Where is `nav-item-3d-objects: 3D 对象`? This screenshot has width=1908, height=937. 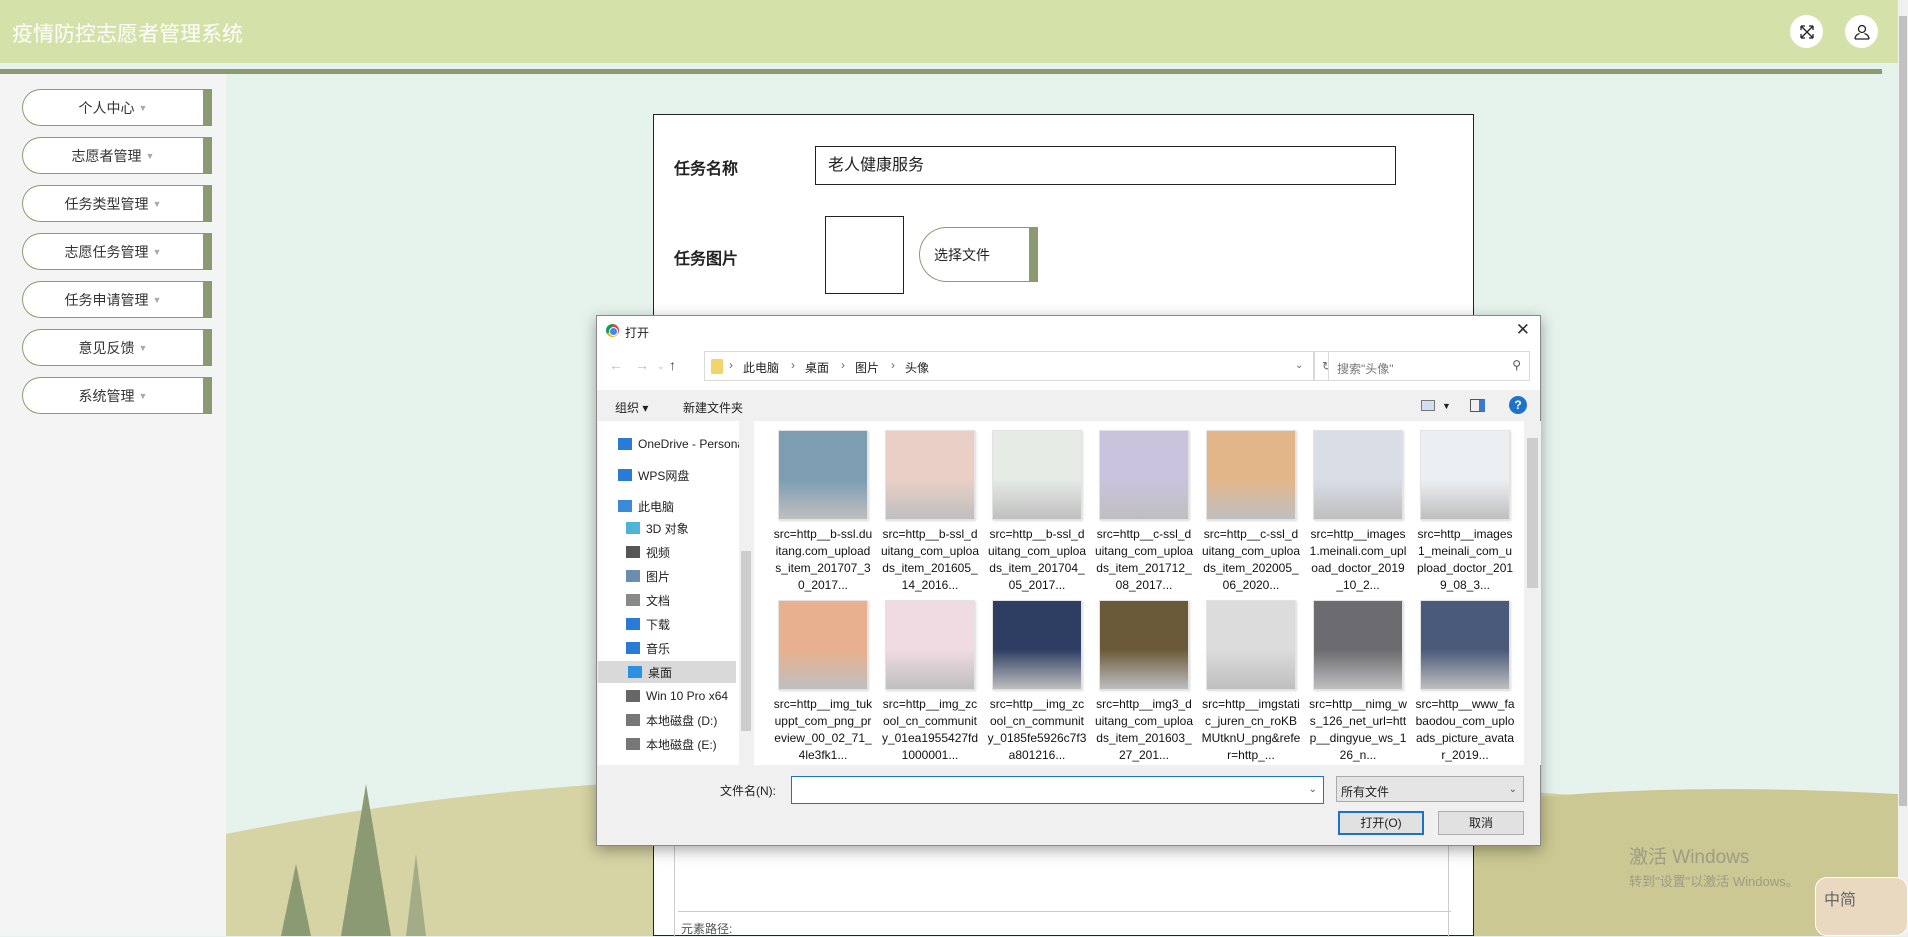
nav-item-3d-objects: 3D 对象 is located at coordinates (657, 528).